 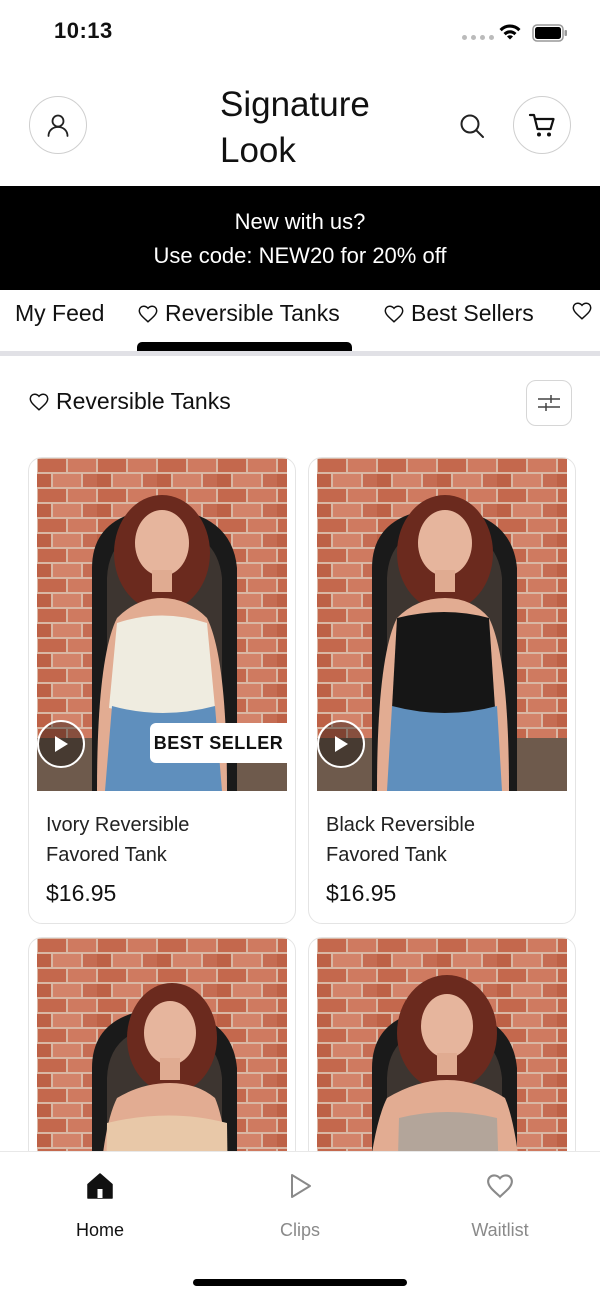 What do you see at coordinates (83, 30) in the screenshot?
I see `status-time: 10:13` at bounding box center [83, 30].